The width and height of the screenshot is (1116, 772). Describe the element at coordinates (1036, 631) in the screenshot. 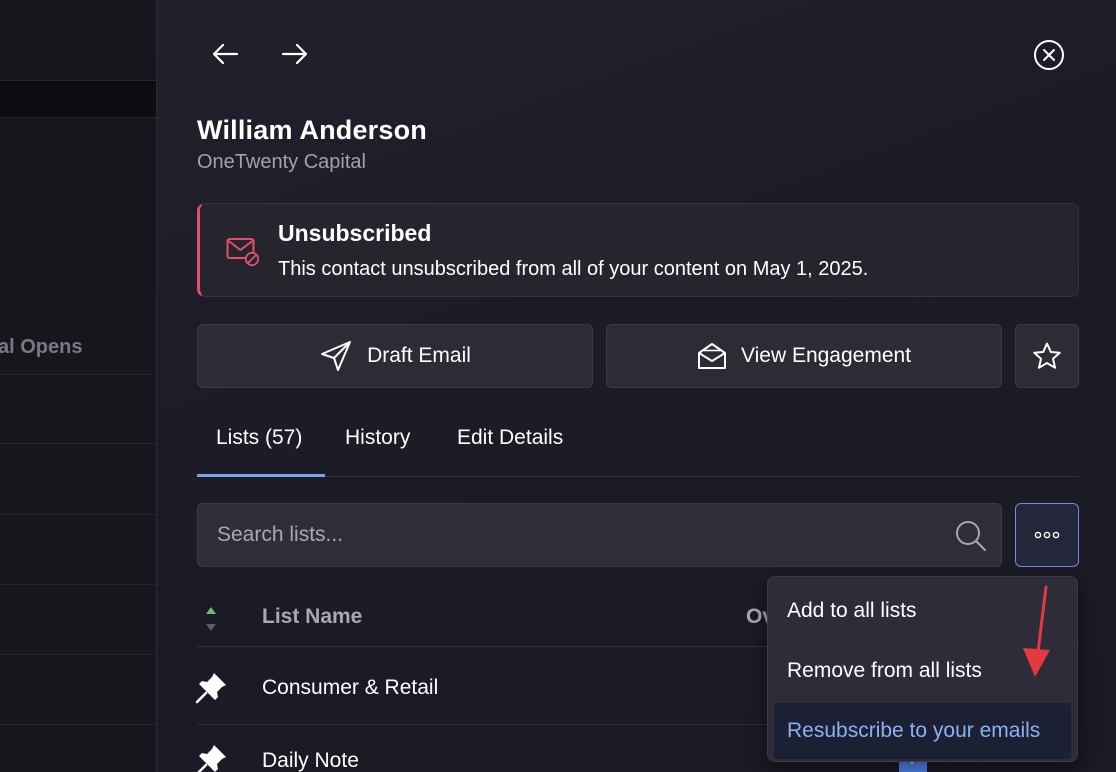

I see `annotation-arrow-icon` at that location.